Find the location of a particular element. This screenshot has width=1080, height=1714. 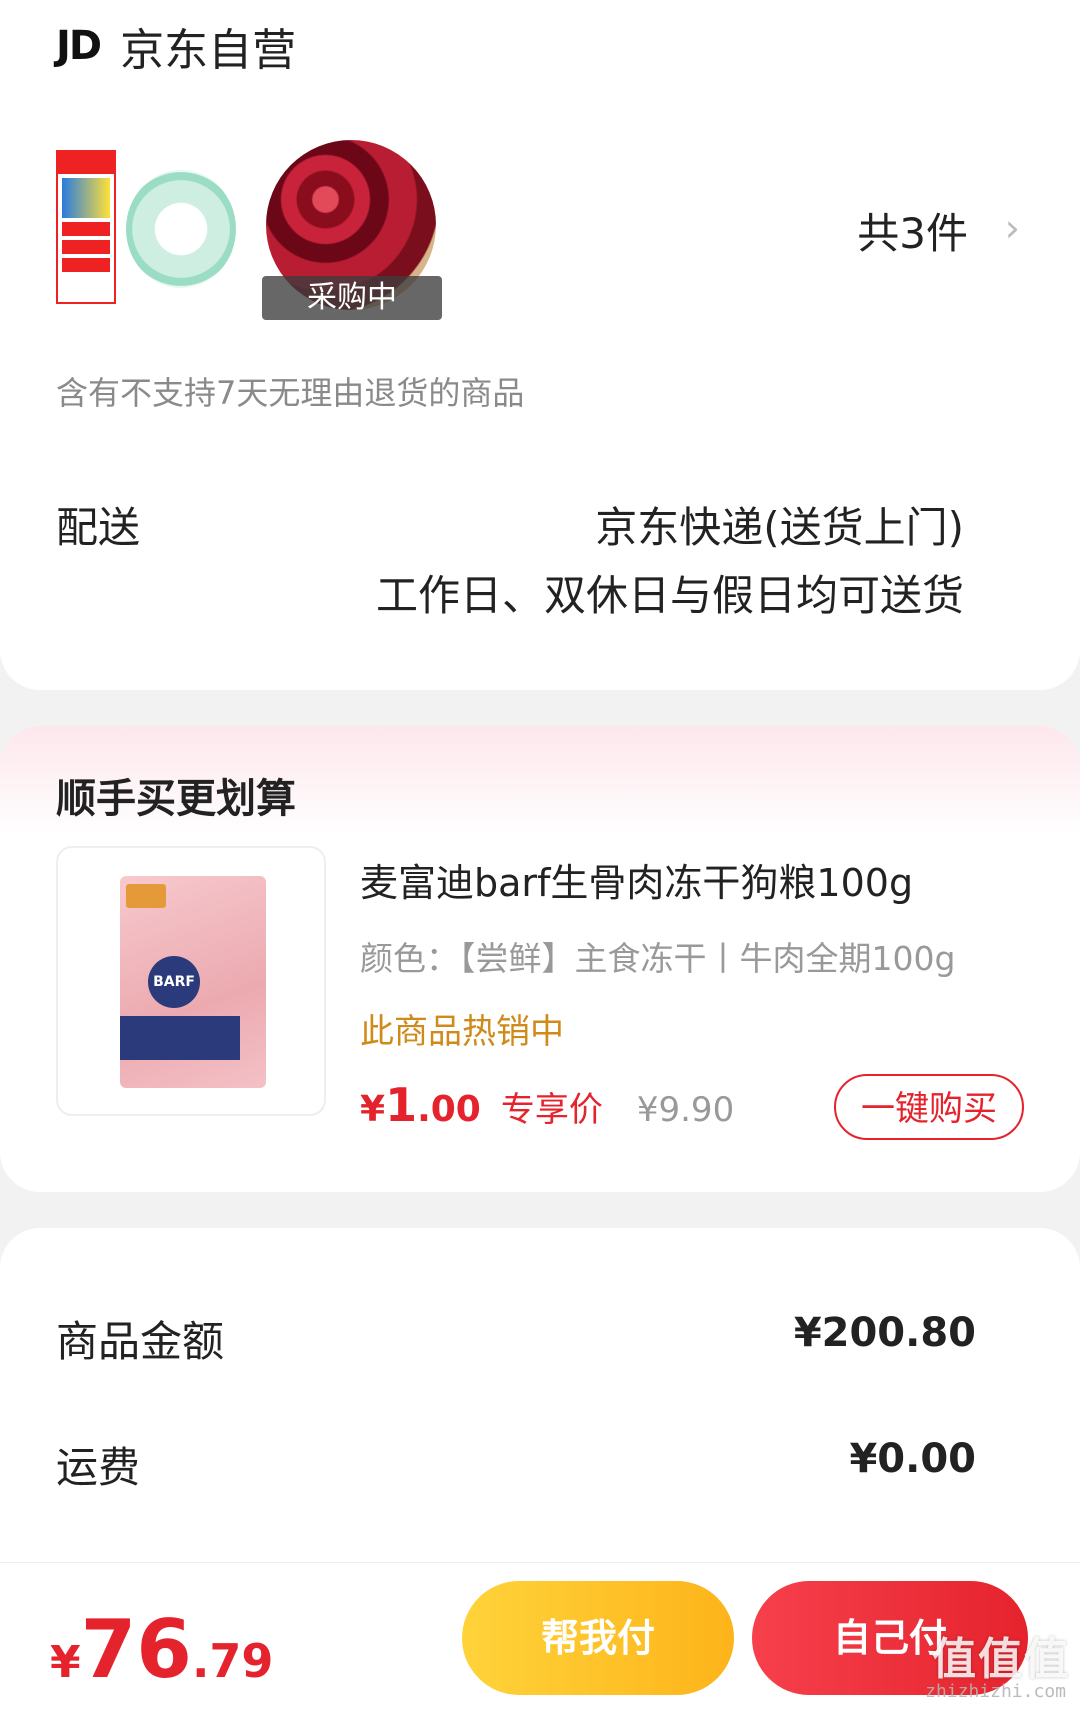

chevron-right-icon: › is located at coordinates (1012, 228).